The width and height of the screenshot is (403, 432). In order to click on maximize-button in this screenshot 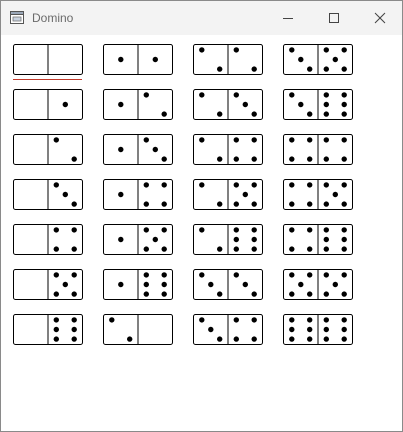, I will do `click(334, 18)`.